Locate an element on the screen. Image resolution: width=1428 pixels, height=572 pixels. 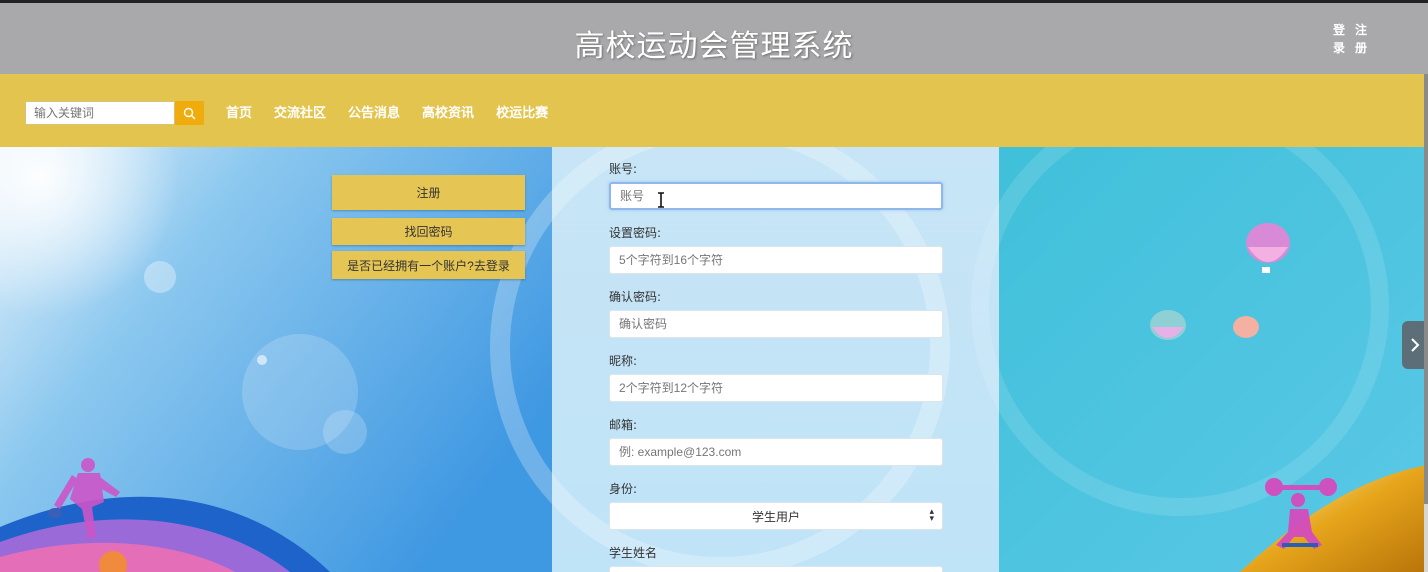
register-button: 注册 is located at coordinates (428, 192).